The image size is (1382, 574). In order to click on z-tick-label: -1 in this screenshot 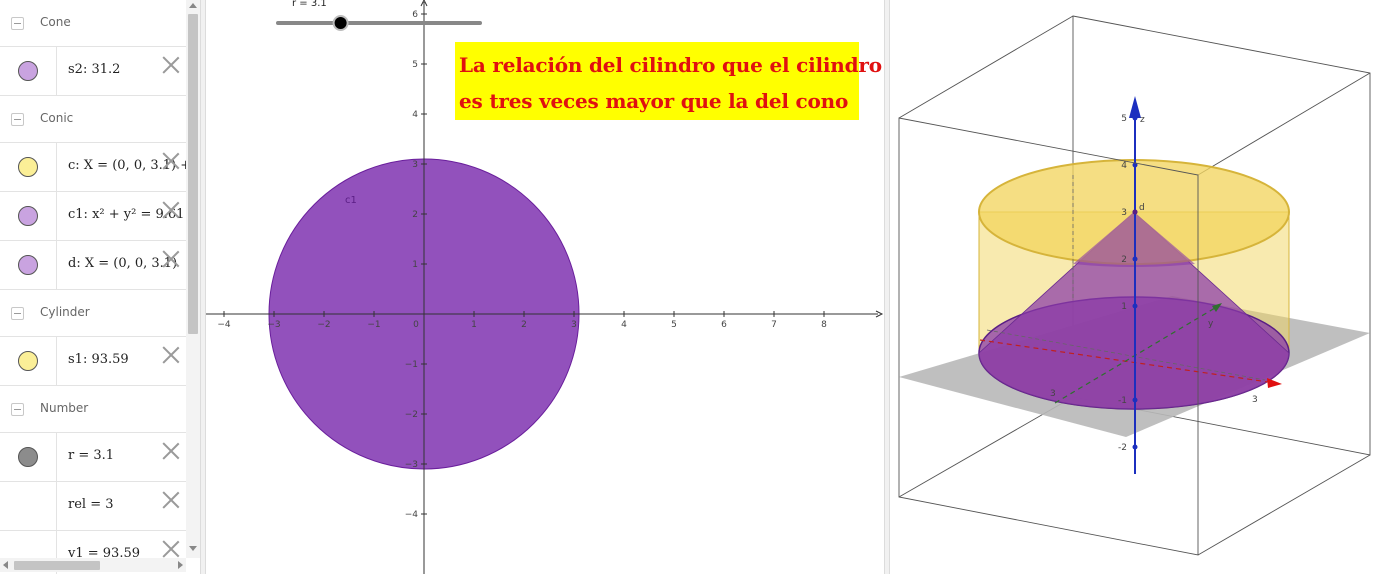, I will do `click(1122, 401)`.